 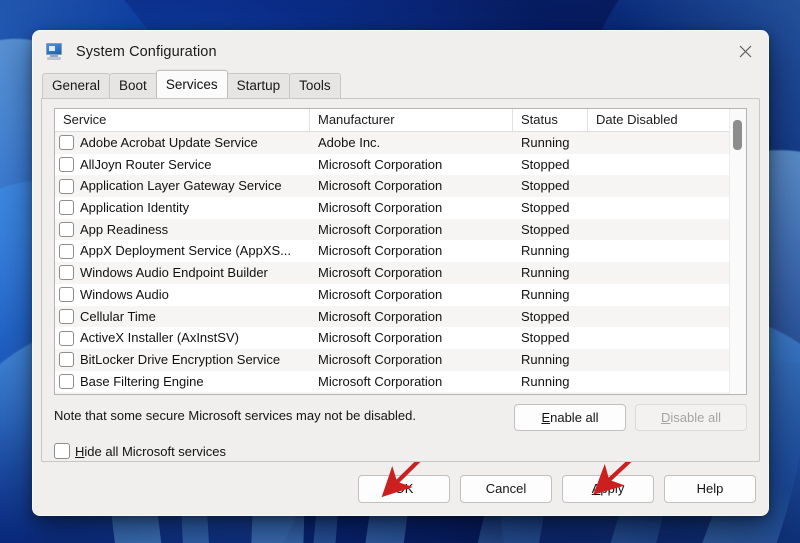 What do you see at coordinates (258, 85) in the screenshot?
I see `tab-startup: Startup` at bounding box center [258, 85].